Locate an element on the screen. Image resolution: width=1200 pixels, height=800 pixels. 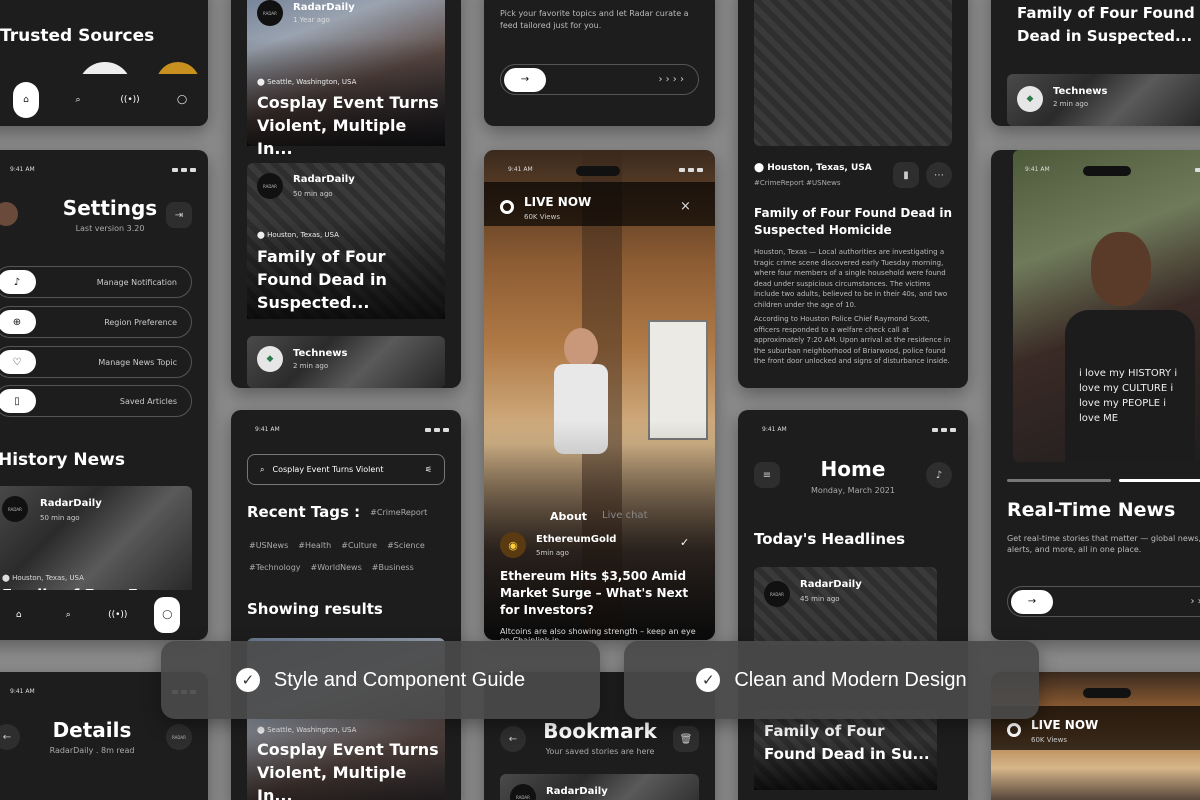
tag-chip: #CrimeReport is located at coordinates (398, 512).